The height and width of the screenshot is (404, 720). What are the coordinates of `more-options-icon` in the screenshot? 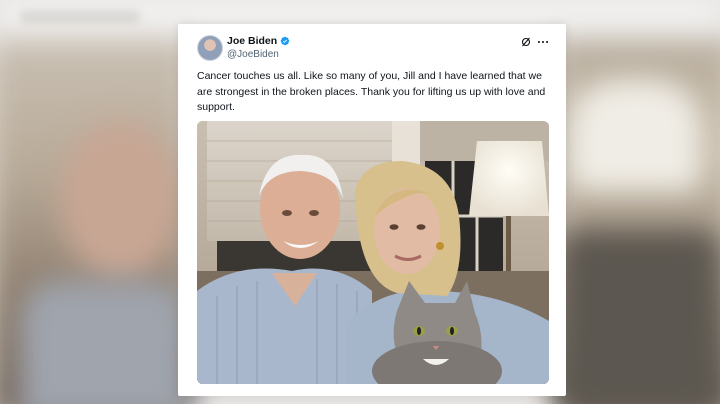 It's located at (543, 42).